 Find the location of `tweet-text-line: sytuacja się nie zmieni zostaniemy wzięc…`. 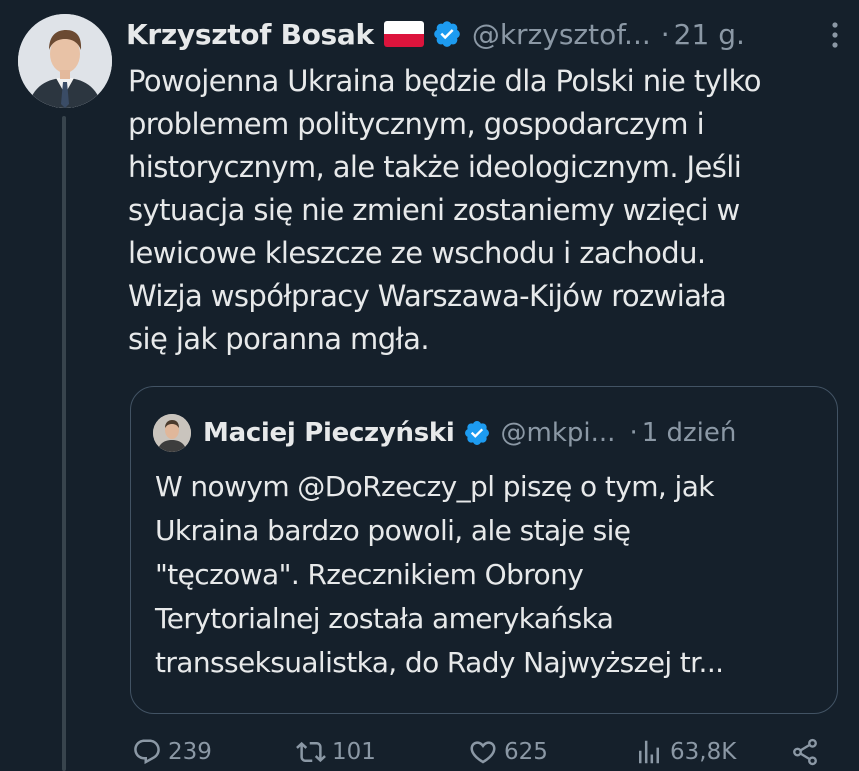

tweet-text-line: sytuacja się nie zmieni zostaniemy wzięc… is located at coordinates (434, 210).